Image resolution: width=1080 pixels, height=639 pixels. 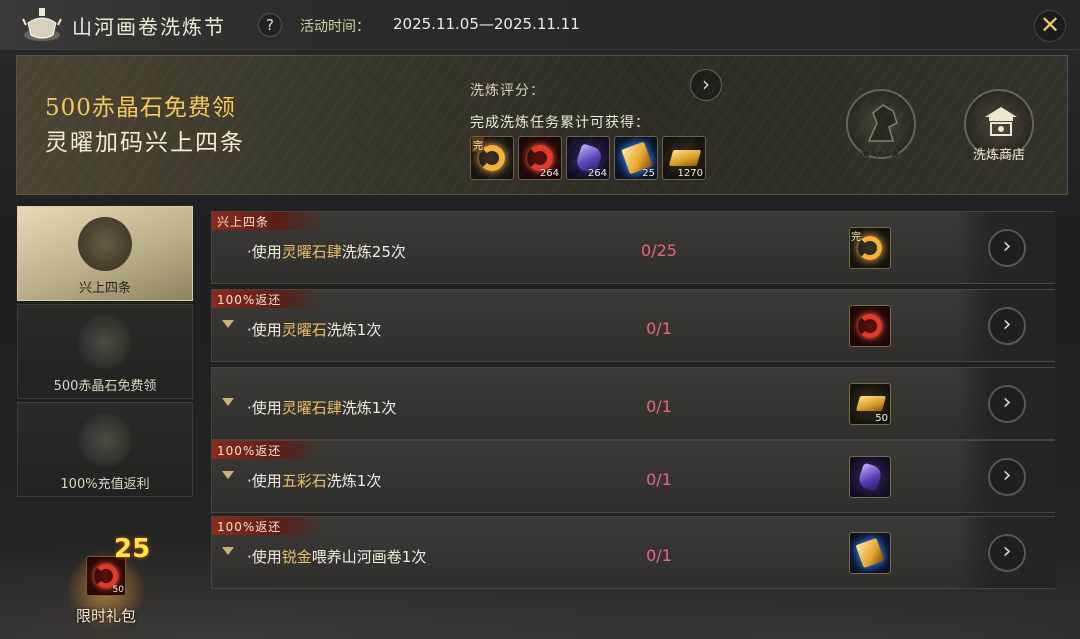 I want to click on reward-item-purple-gem: 264, so click(x=588, y=158).